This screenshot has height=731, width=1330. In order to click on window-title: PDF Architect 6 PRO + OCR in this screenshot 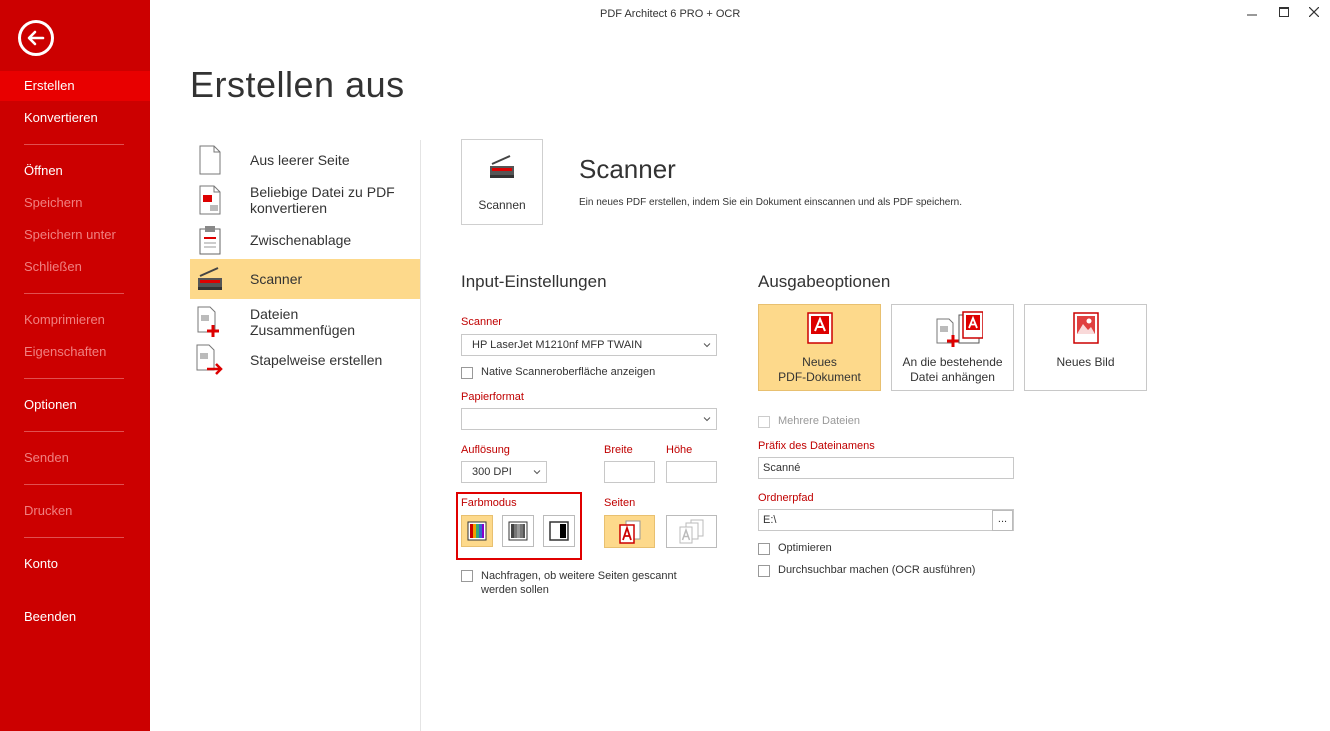, I will do `click(670, 14)`.